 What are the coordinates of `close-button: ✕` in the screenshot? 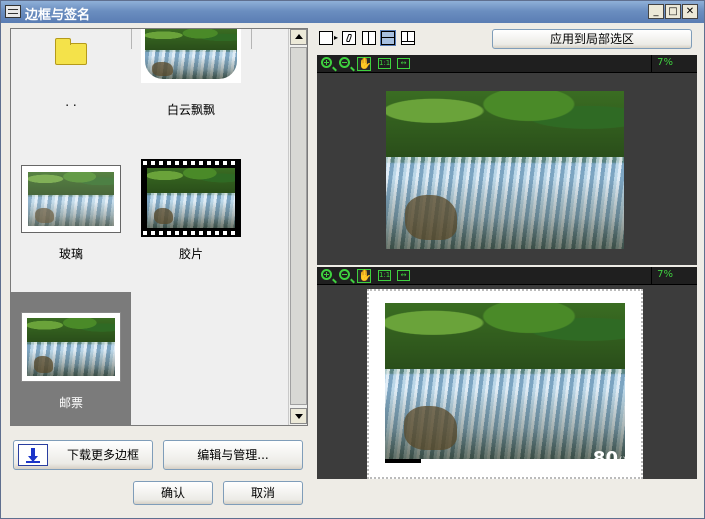 It's located at (690, 11).